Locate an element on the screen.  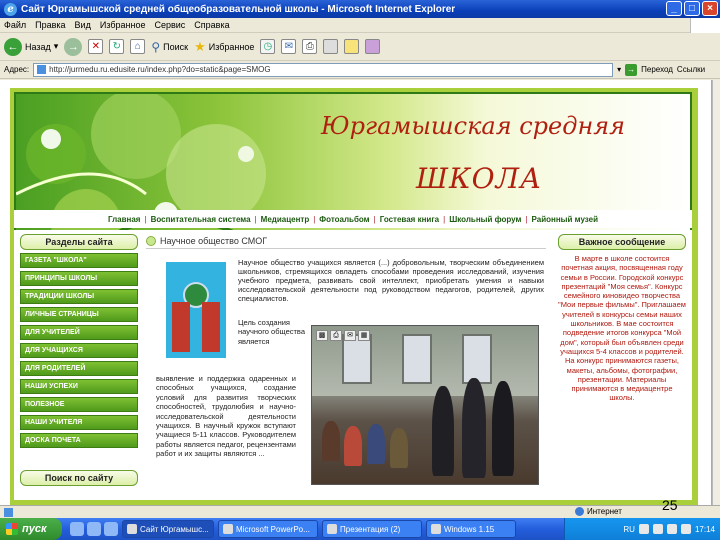
favorites-label: Избранное is located at coordinates (231, 46).